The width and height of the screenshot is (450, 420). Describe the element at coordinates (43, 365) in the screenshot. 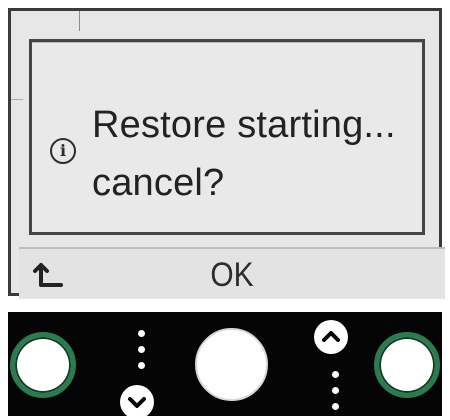

I see `left-round-button` at that location.